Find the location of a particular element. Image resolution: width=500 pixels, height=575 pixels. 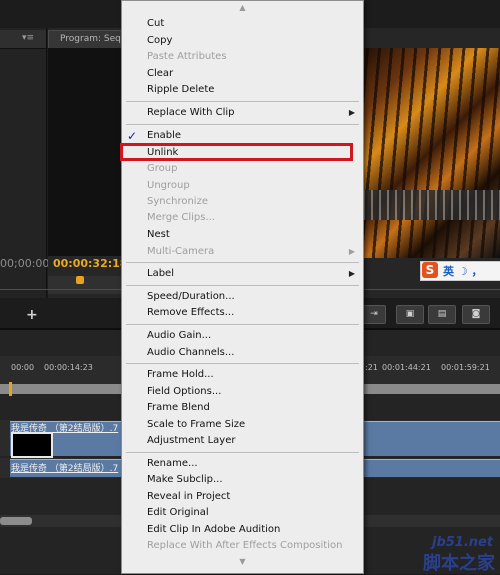

playhead-knob is located at coordinates (80, 280).